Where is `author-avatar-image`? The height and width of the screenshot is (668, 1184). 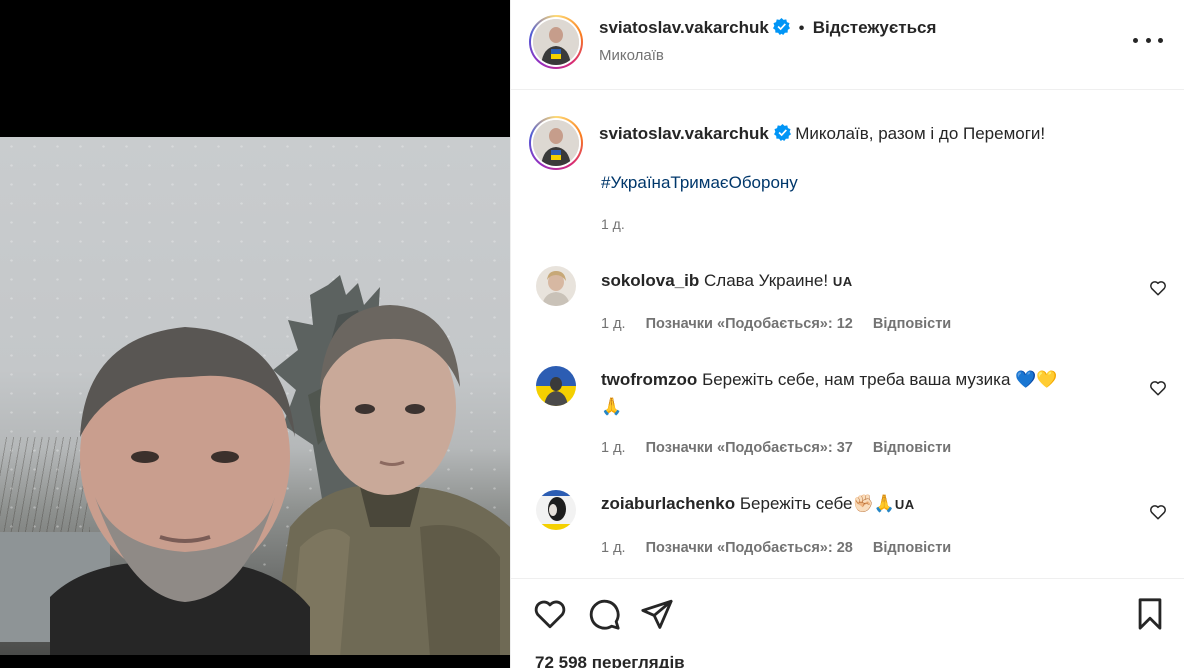 author-avatar-image is located at coordinates (556, 42).